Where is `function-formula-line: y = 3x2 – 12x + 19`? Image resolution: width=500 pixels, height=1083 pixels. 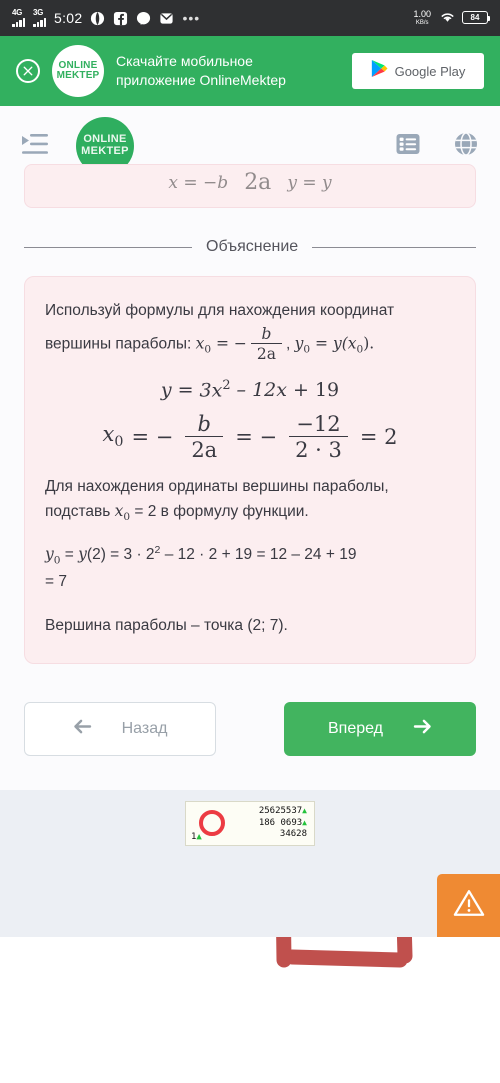 function-formula-line: y = 3x2 – 12x + 19 is located at coordinates (250, 390).